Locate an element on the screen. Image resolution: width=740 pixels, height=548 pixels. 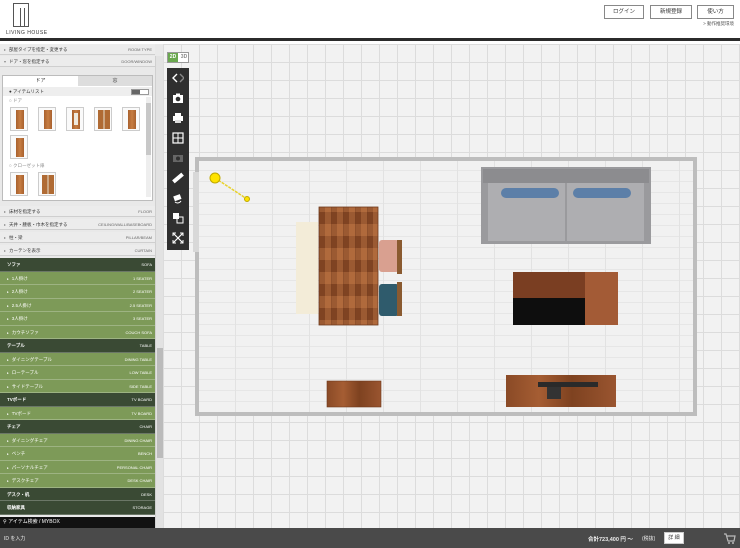
category-label-text: ダイニングチェア is located at coordinates (29, 440).